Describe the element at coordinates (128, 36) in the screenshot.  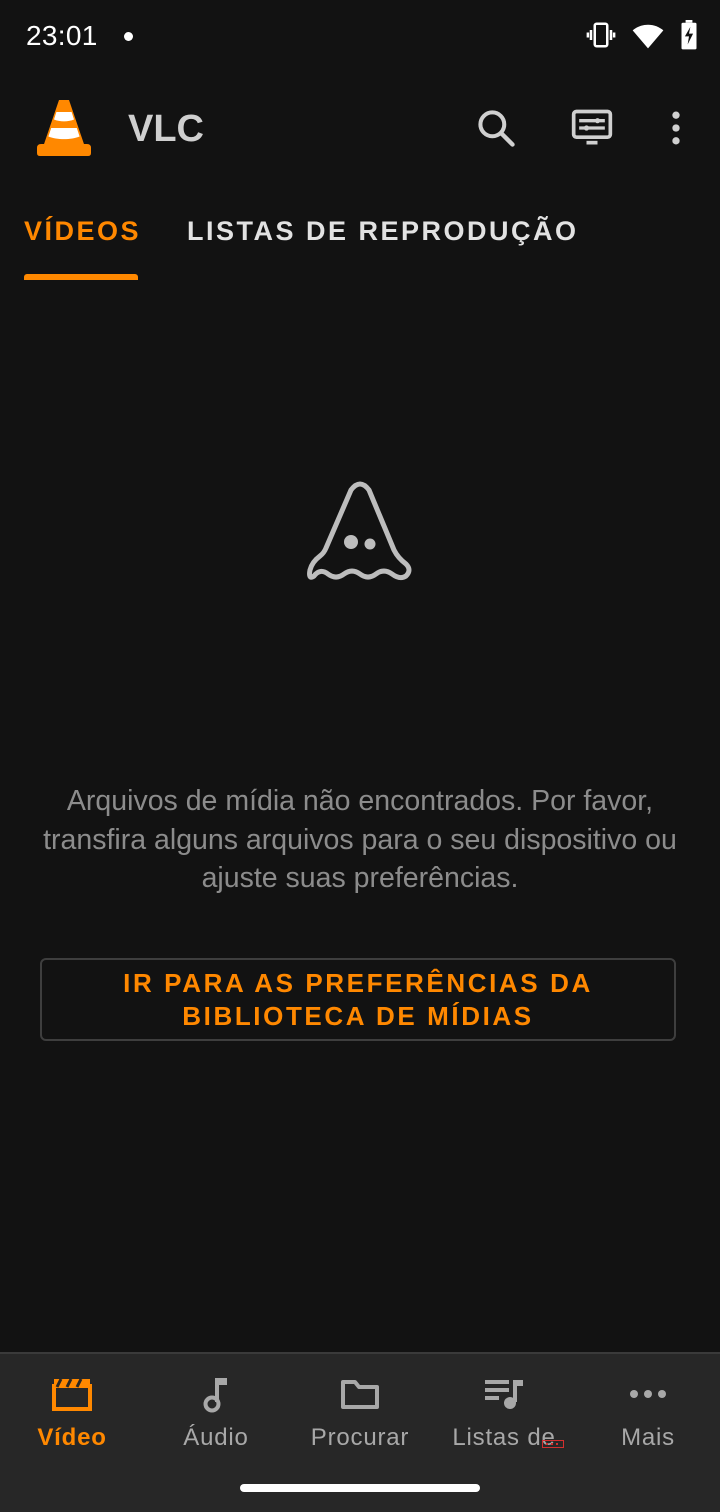
I see `notification-dot` at that location.